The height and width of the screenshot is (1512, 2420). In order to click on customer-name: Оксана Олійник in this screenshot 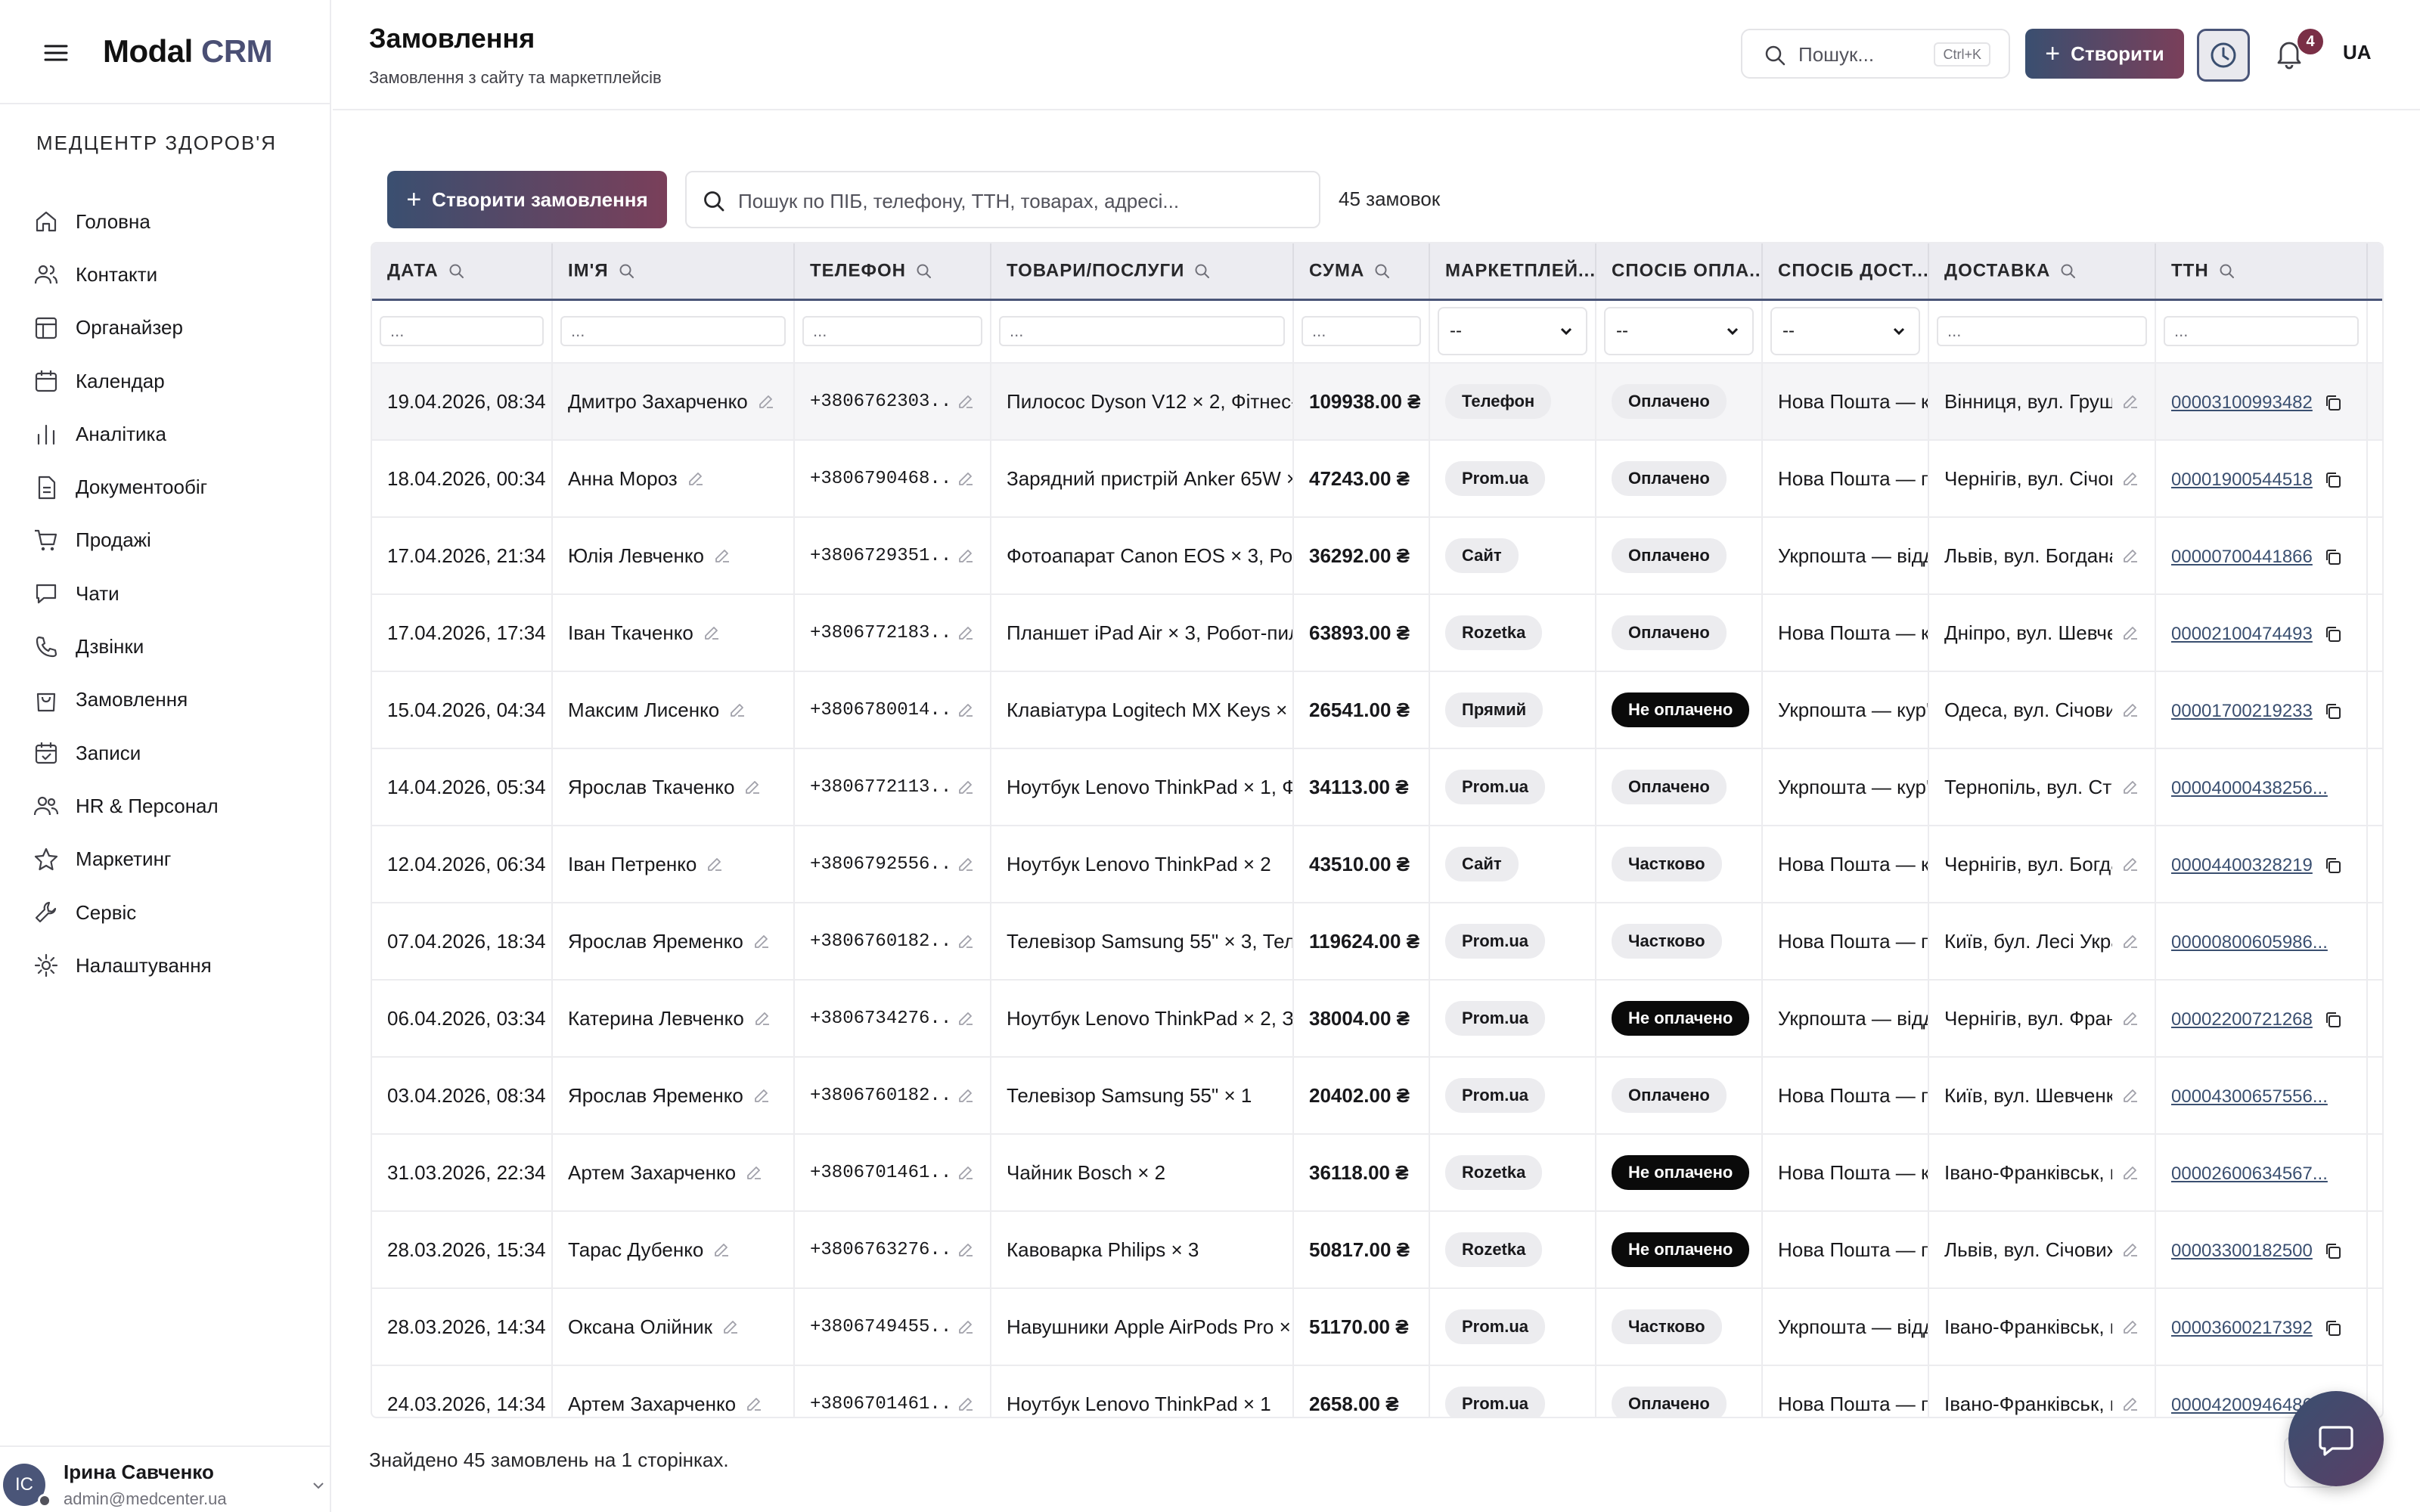, I will do `click(640, 1327)`.